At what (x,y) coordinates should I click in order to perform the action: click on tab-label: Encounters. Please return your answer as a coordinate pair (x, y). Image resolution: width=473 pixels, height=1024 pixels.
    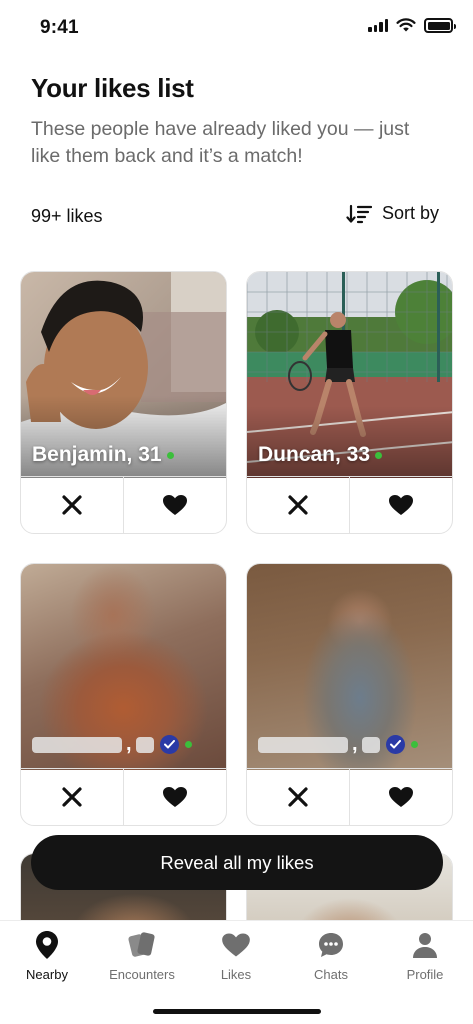
    Looking at the image, I should click on (142, 974).